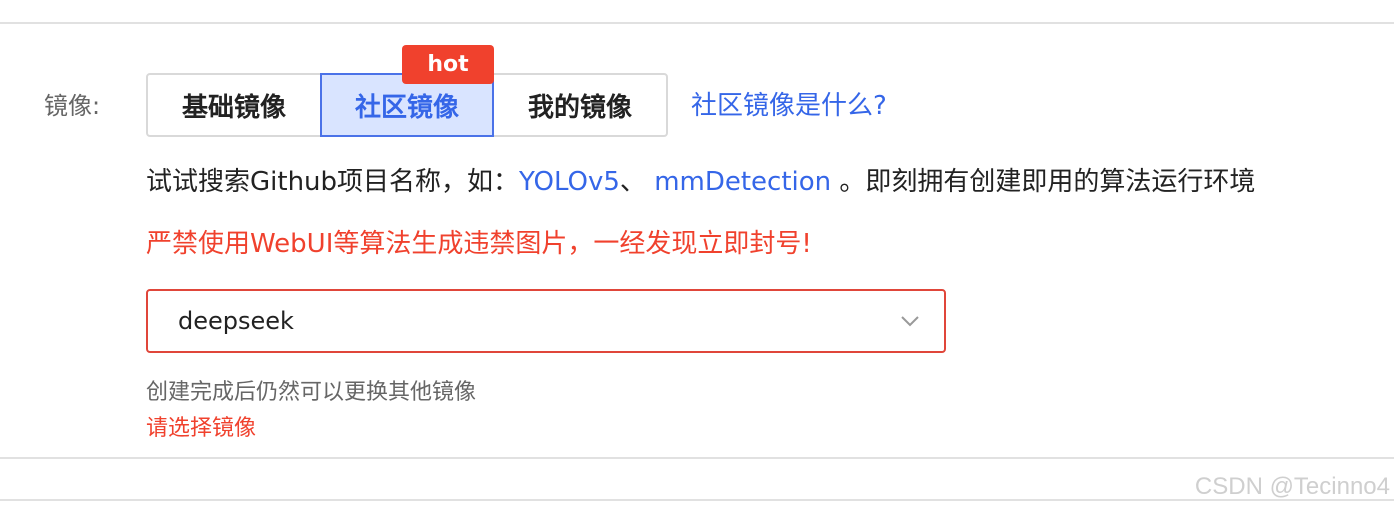  Describe the element at coordinates (448, 64) in the screenshot. I see `hot-badge: hot` at that location.